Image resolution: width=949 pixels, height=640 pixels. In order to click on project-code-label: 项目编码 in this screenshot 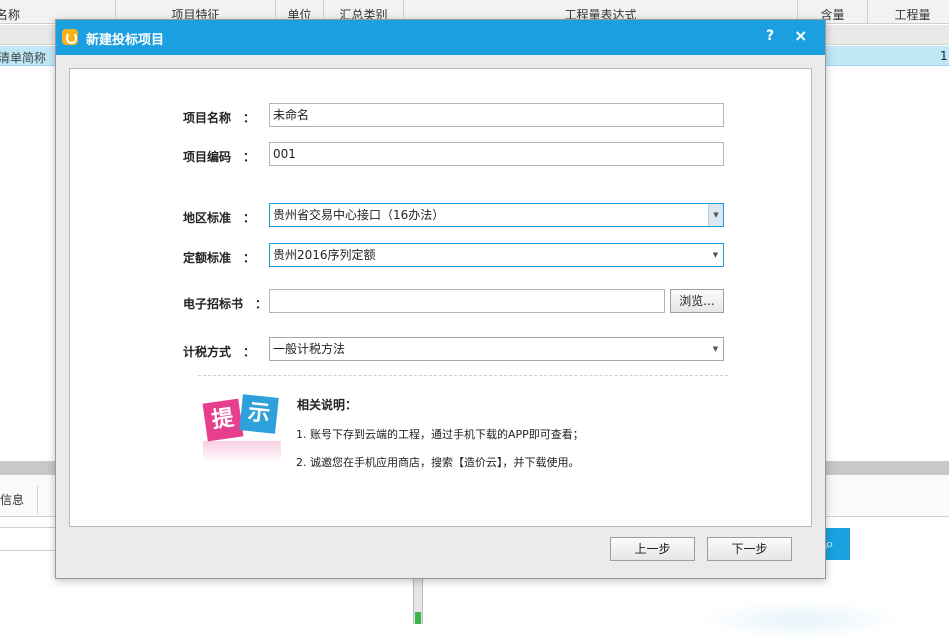, I will do `click(207, 157)`.